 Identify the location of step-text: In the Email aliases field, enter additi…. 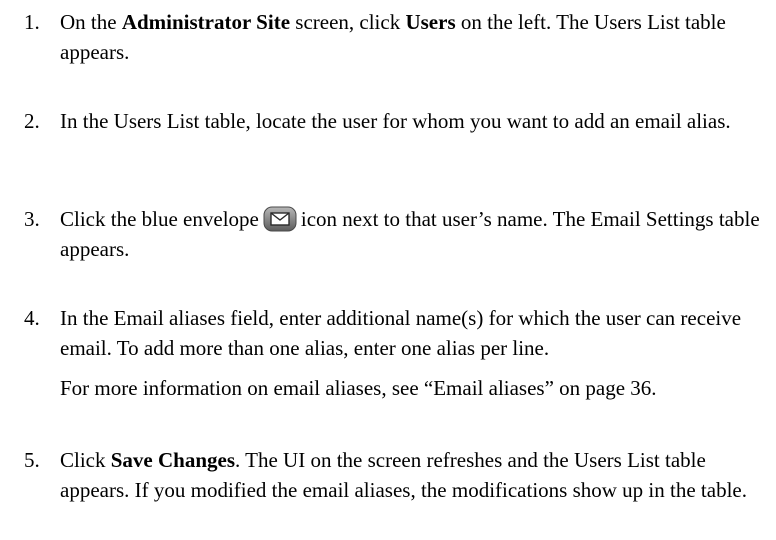
(401, 333).